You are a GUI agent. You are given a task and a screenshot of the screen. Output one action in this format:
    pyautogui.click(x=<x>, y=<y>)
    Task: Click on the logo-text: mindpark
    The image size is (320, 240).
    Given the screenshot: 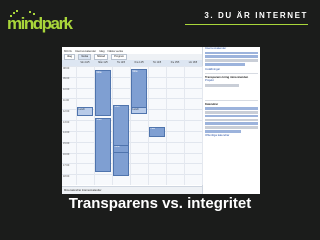 What is the action you would take?
    pyautogui.click(x=40, y=23)
    